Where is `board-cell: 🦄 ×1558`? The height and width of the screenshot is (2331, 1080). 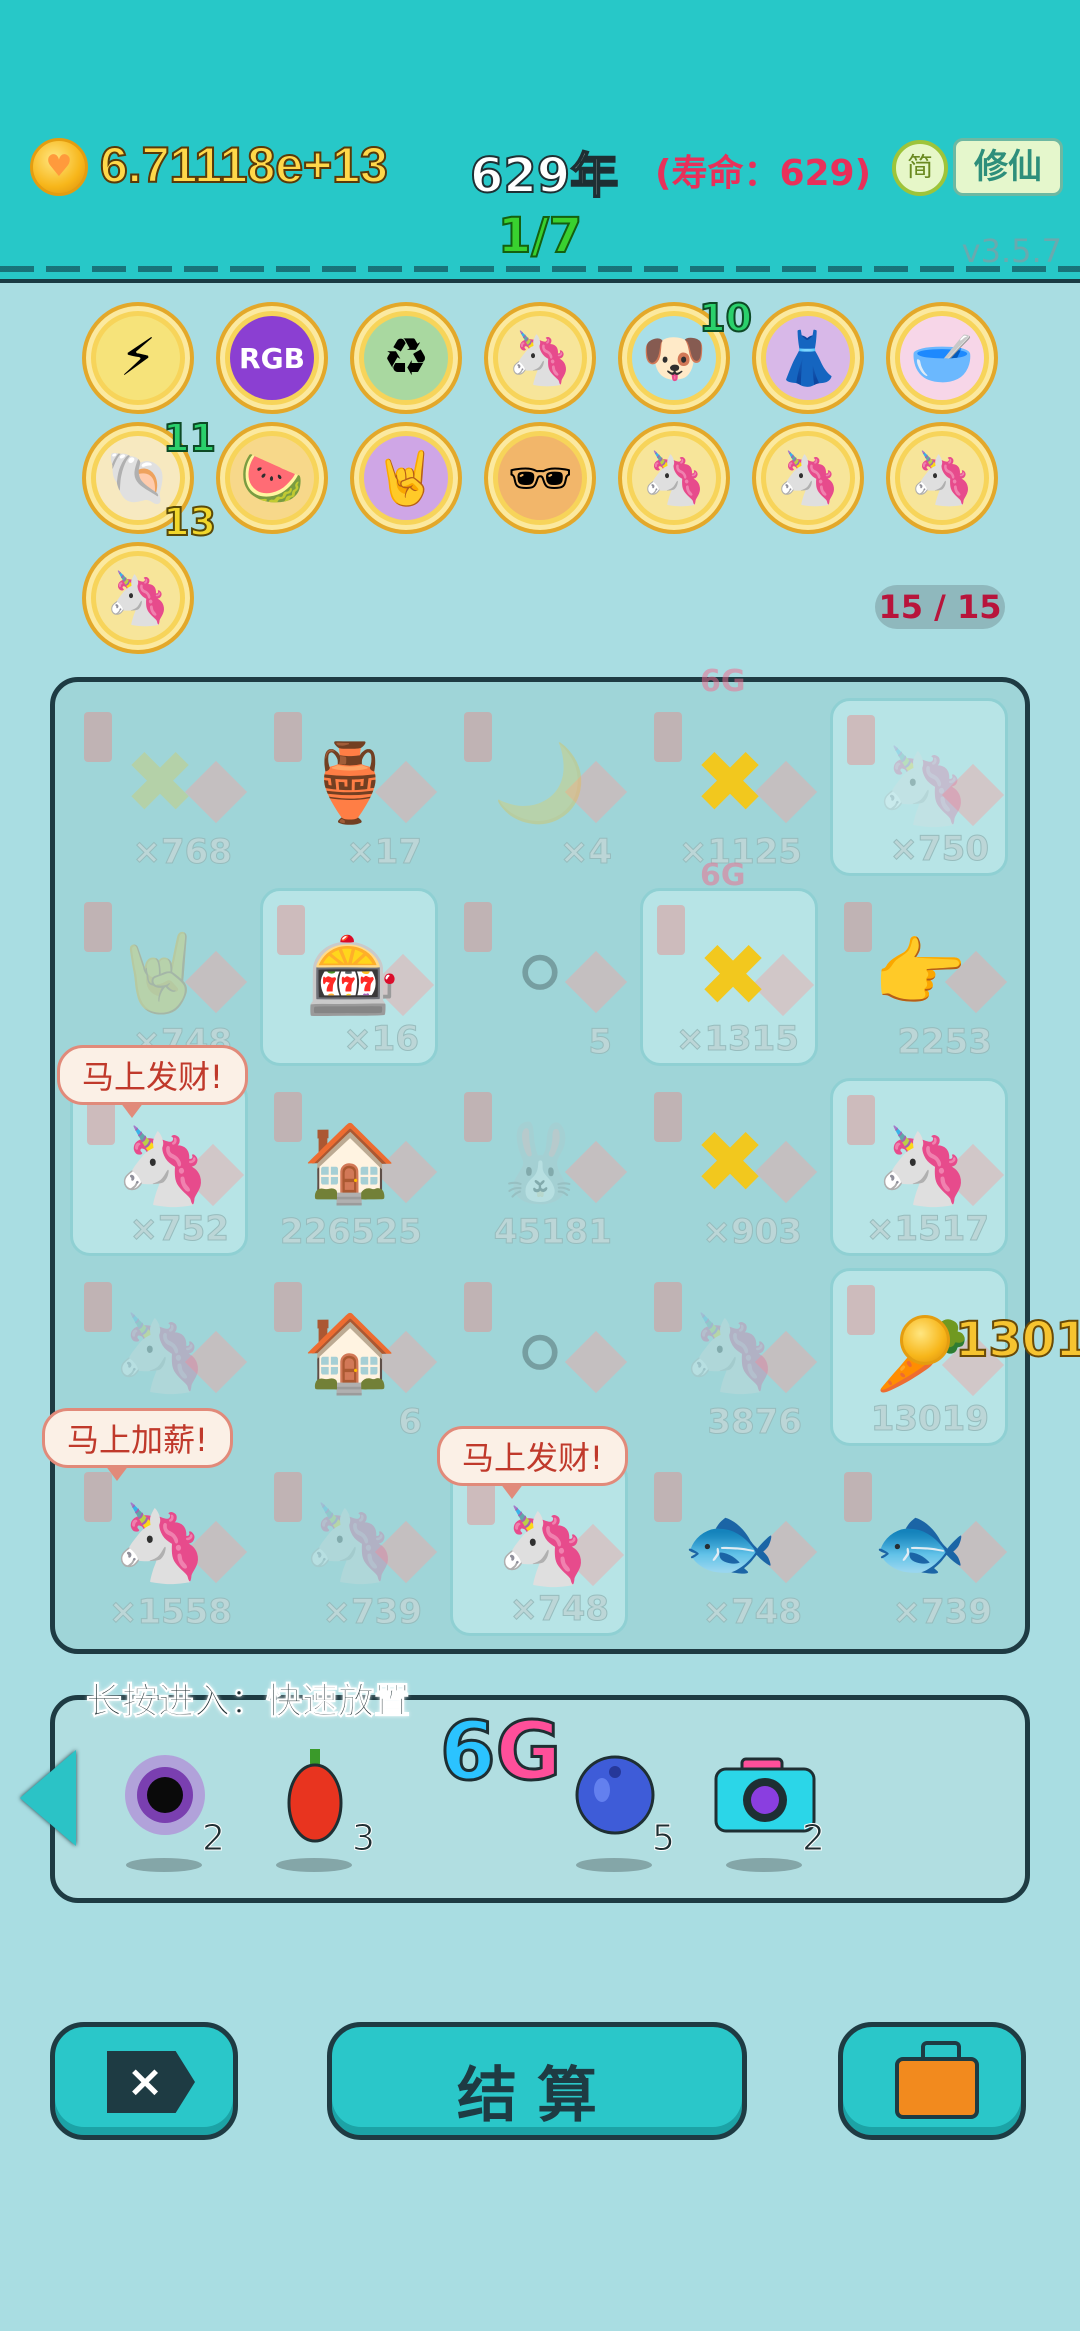 board-cell: 🦄 ×1558 is located at coordinates (159, 1547).